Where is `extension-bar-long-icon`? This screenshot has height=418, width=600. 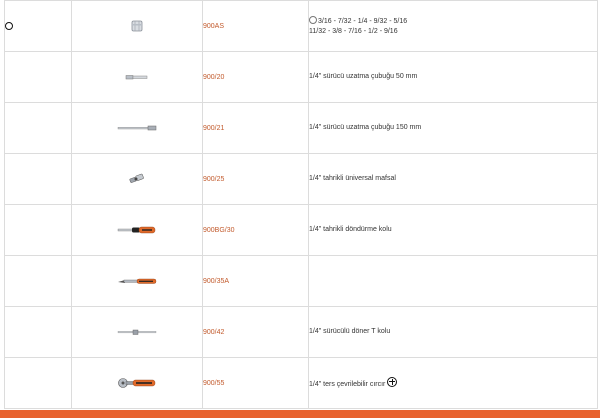
extension-bar-long-icon is located at coordinates (137, 128).